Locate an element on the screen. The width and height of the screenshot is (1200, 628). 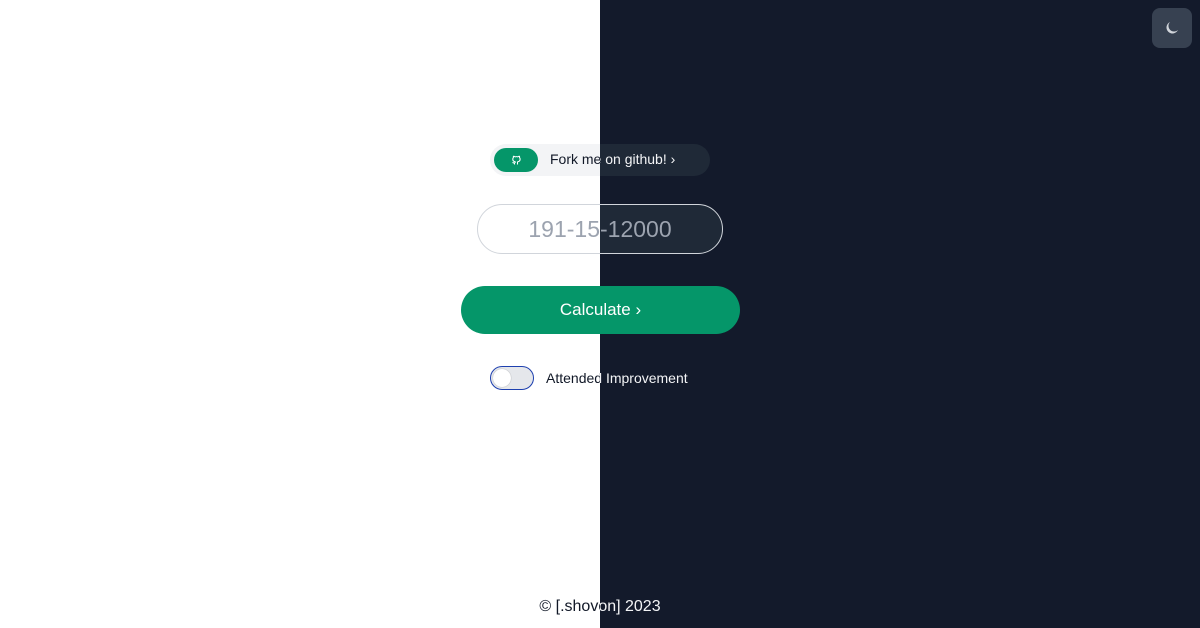
toggle-knob is located at coordinates (502, 378).